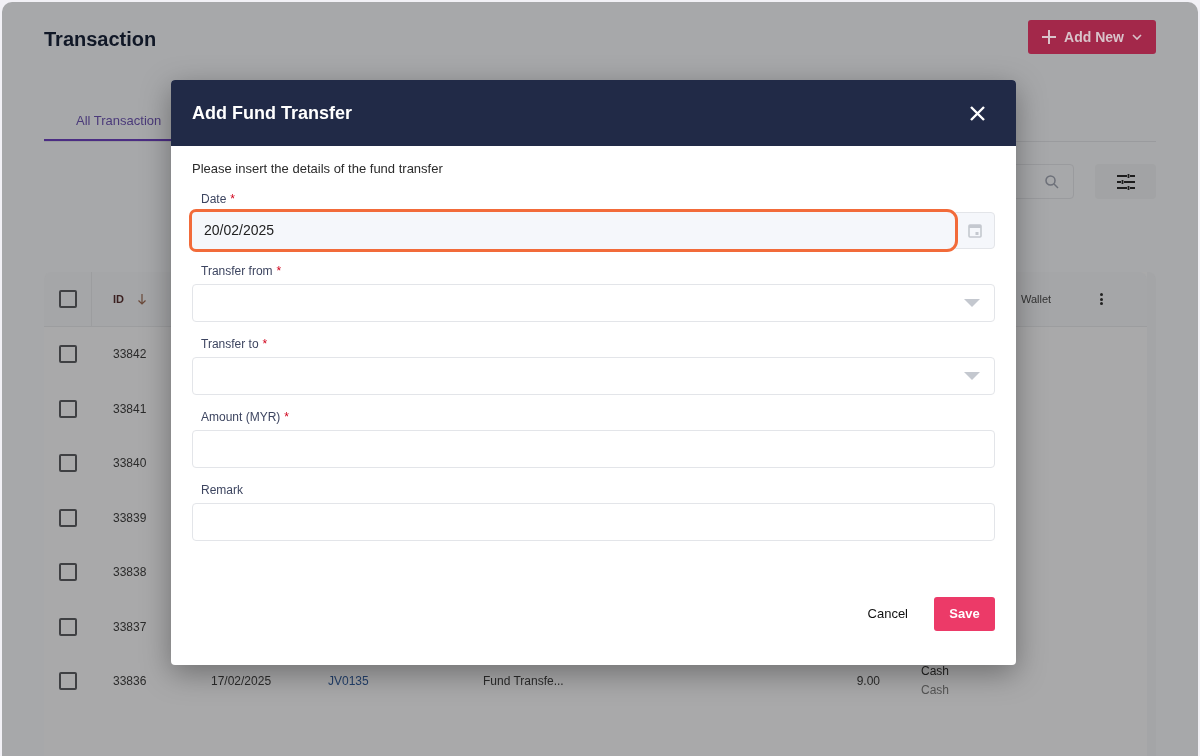 The image size is (1200, 756). What do you see at coordinates (964, 613) in the screenshot?
I see `save-button: Save` at bounding box center [964, 613].